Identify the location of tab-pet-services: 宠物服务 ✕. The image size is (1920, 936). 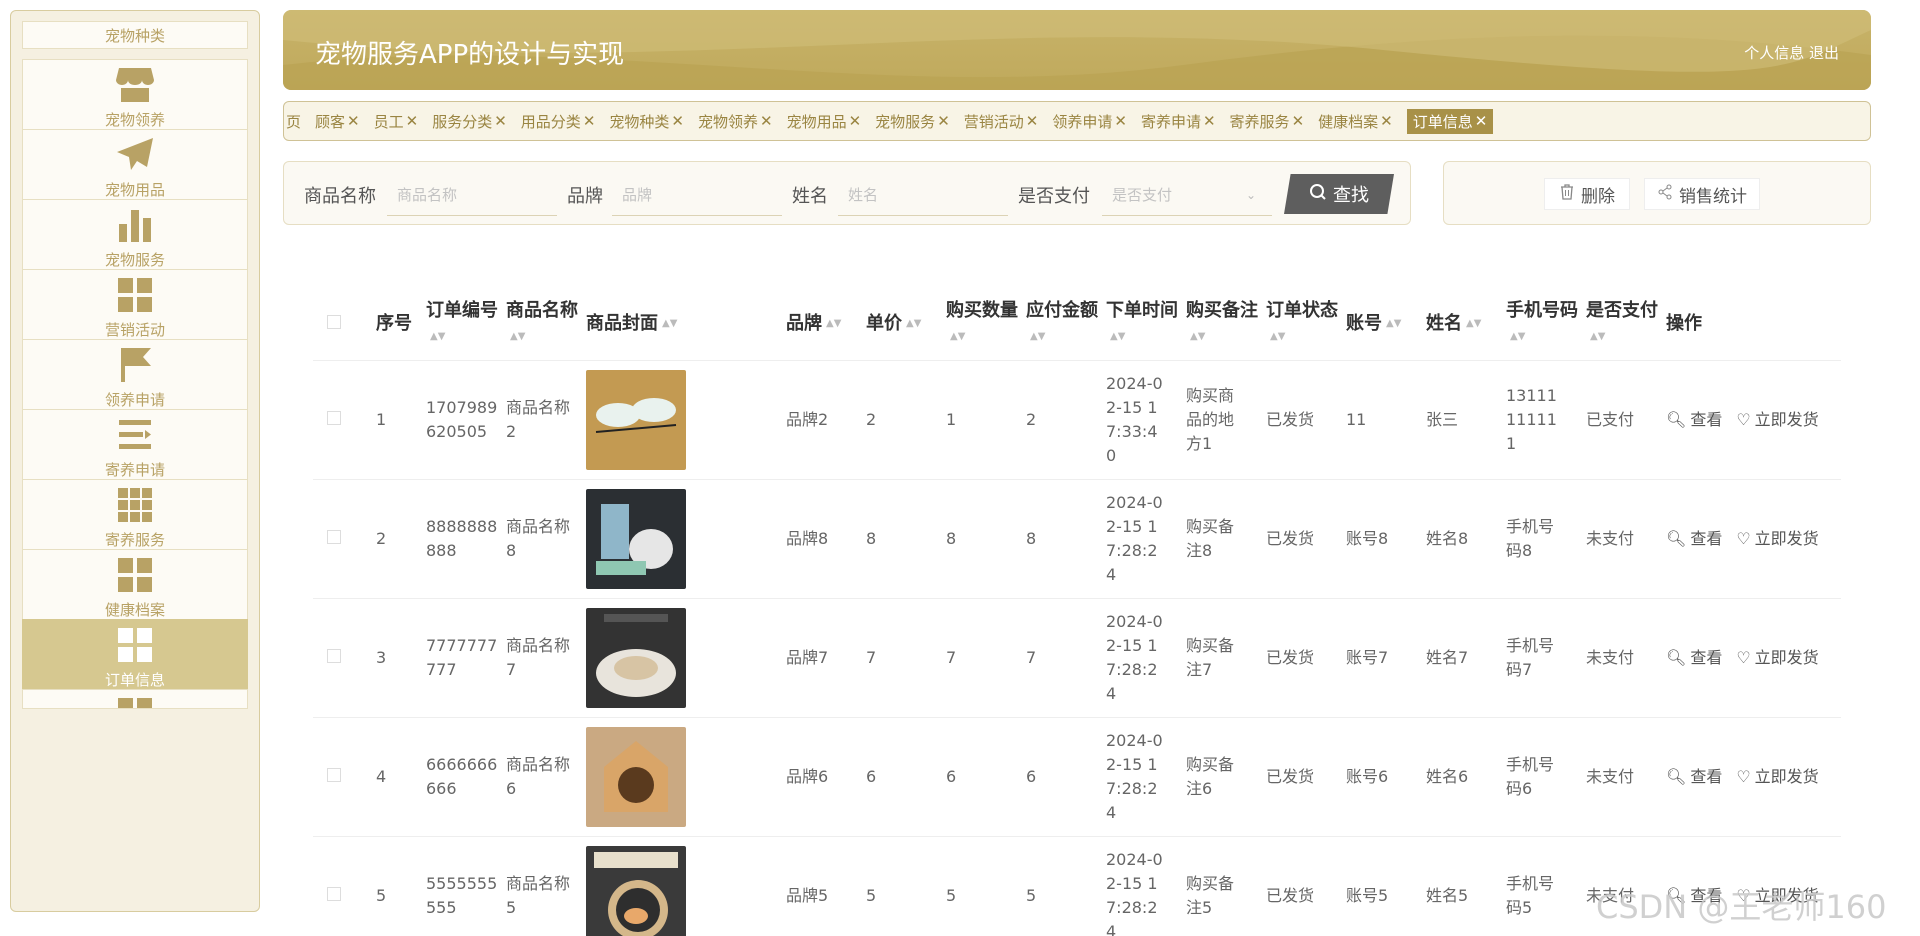
(912, 121).